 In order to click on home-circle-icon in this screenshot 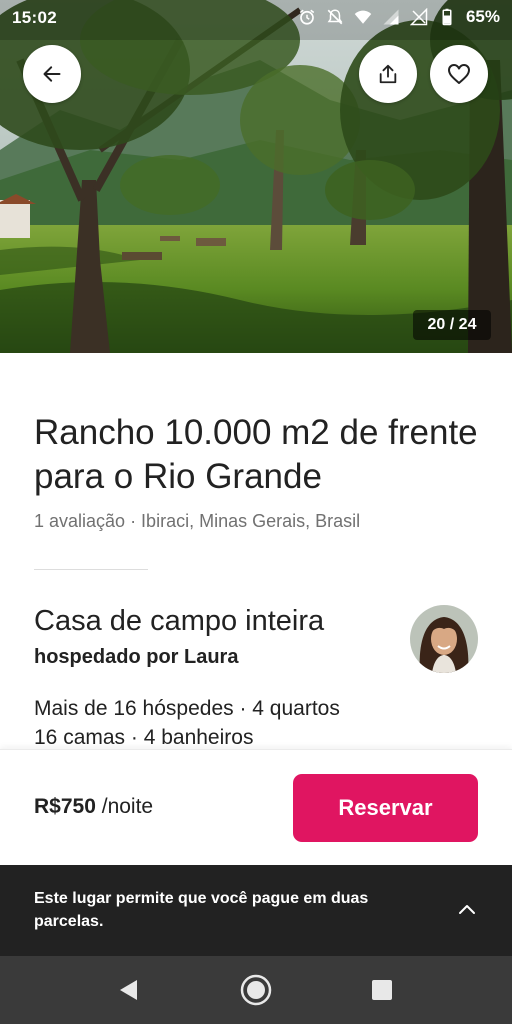, I will do `click(256, 990)`.